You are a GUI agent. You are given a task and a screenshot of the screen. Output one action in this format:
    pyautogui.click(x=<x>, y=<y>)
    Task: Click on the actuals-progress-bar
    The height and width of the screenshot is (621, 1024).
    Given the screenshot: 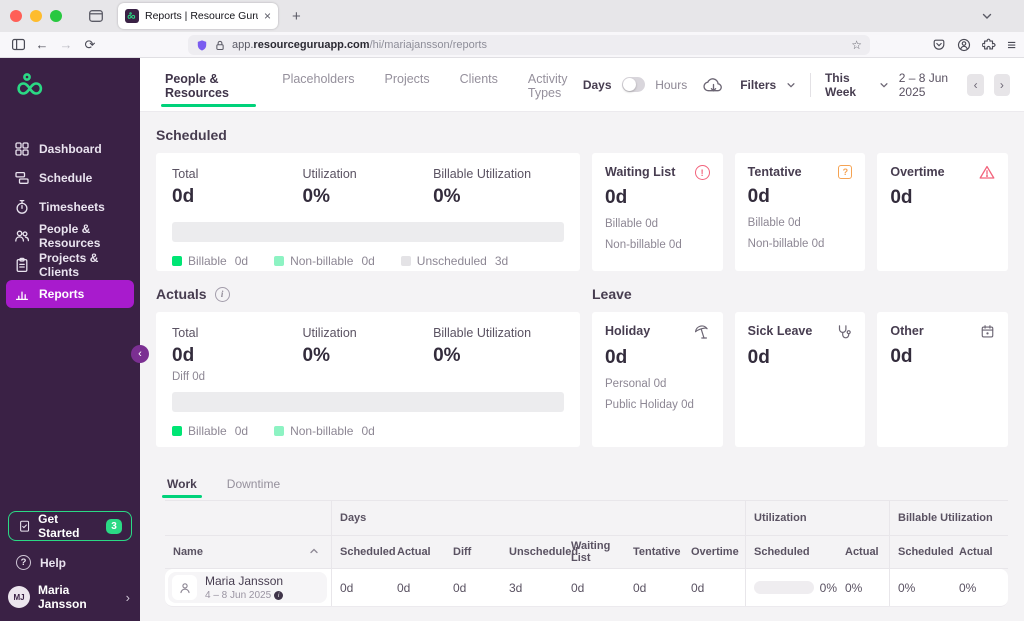 What is the action you would take?
    pyautogui.click(x=368, y=402)
    